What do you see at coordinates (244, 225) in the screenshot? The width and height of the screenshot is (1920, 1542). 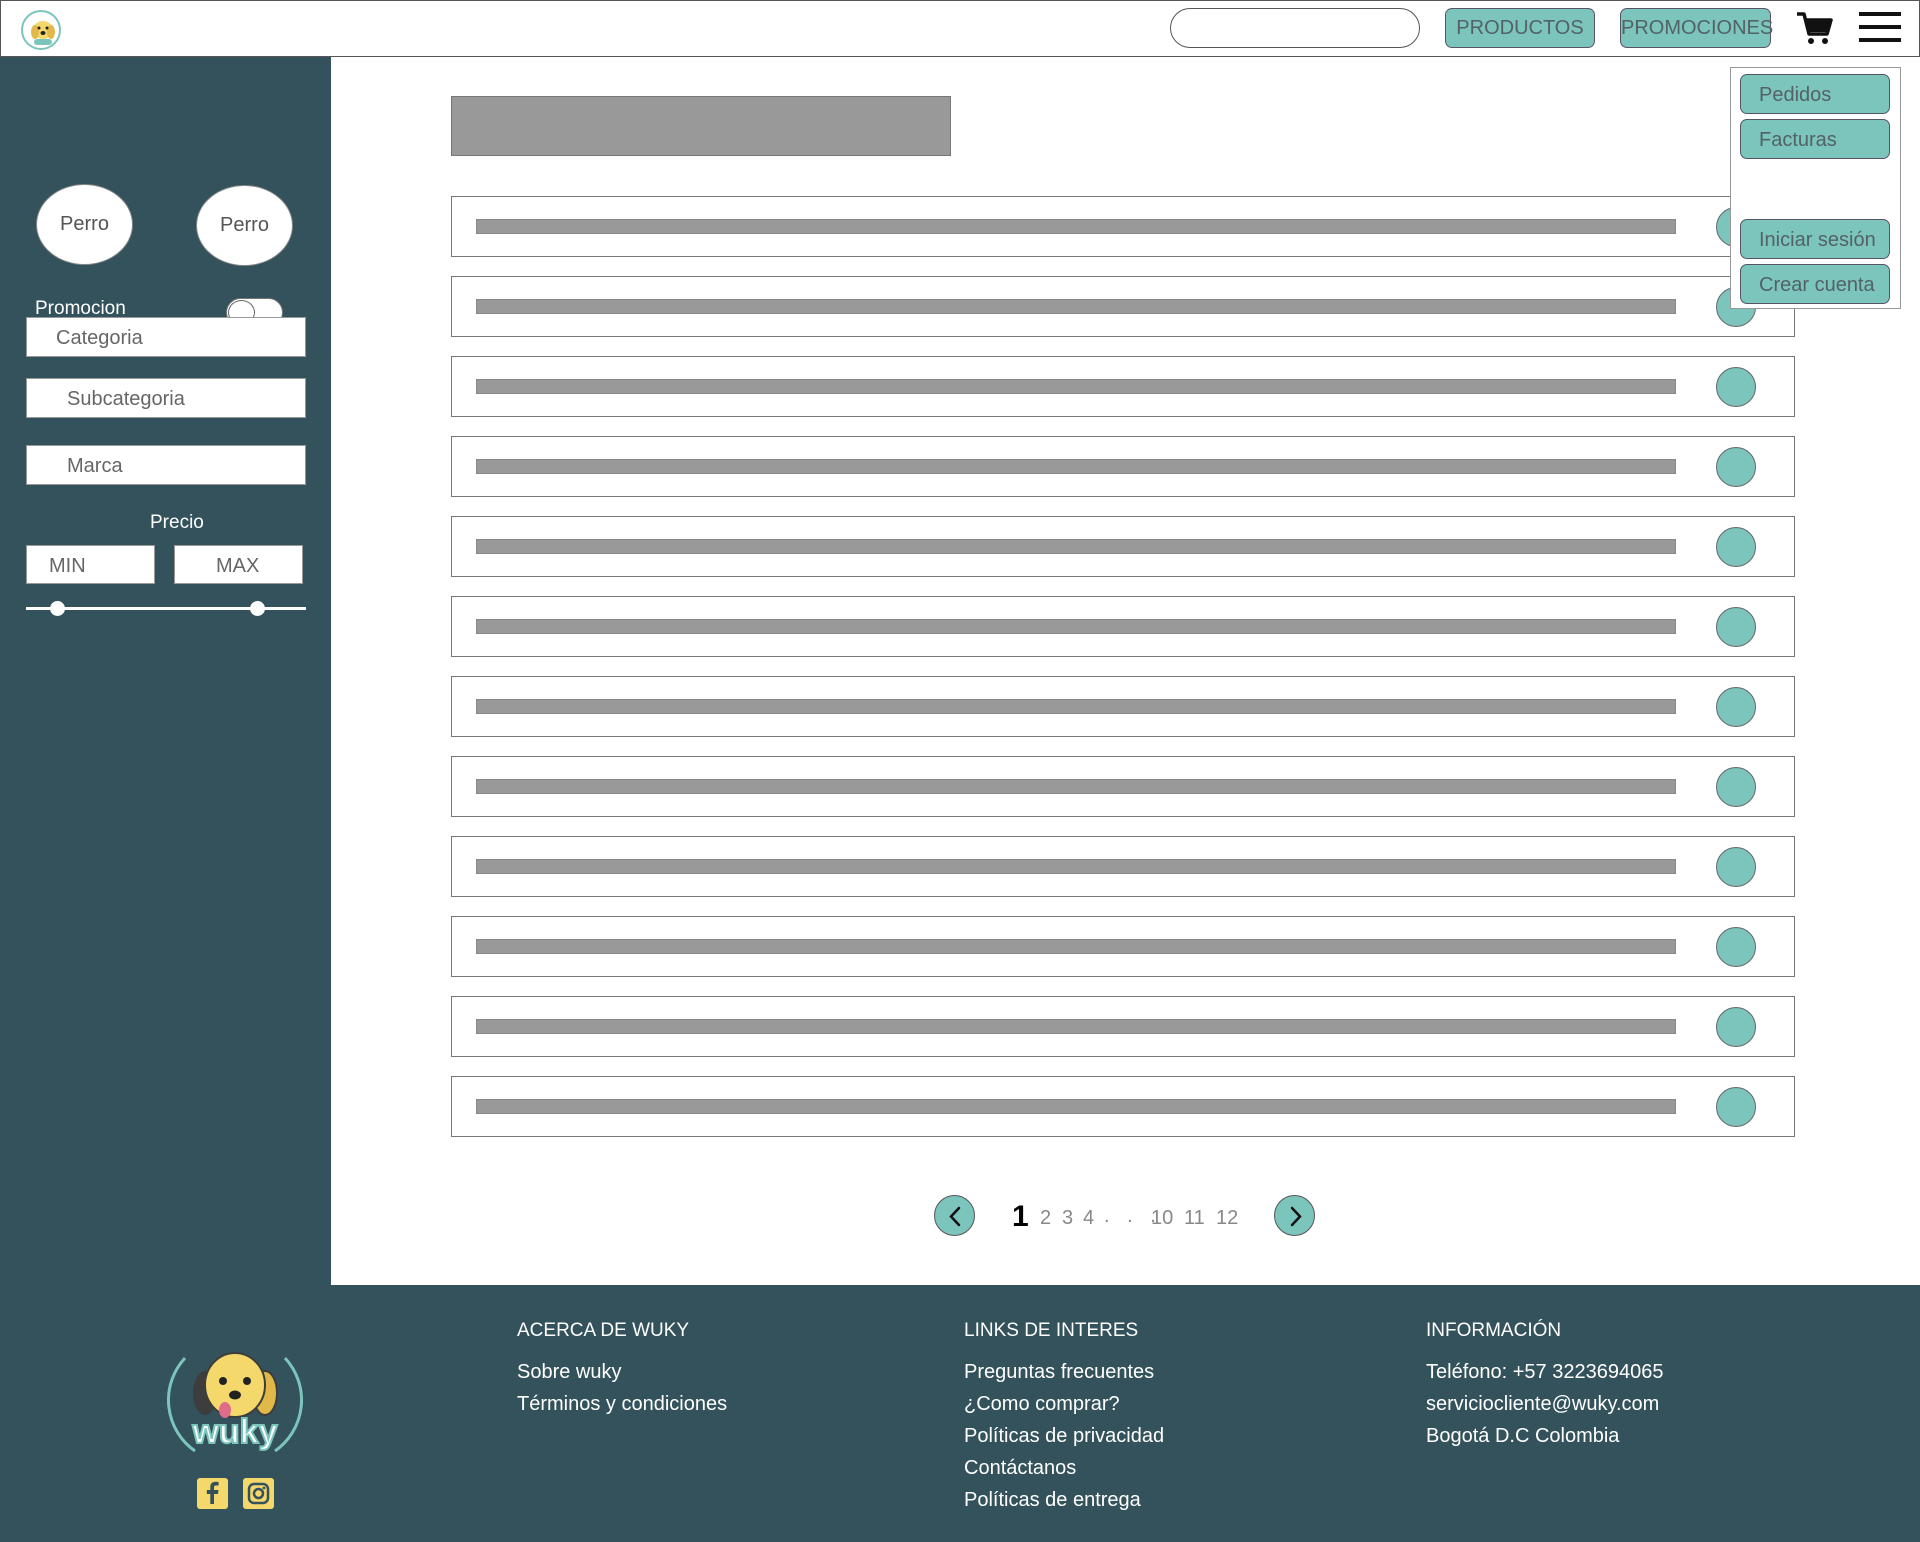 I see `pet-filter-perro-2: Perro` at bounding box center [244, 225].